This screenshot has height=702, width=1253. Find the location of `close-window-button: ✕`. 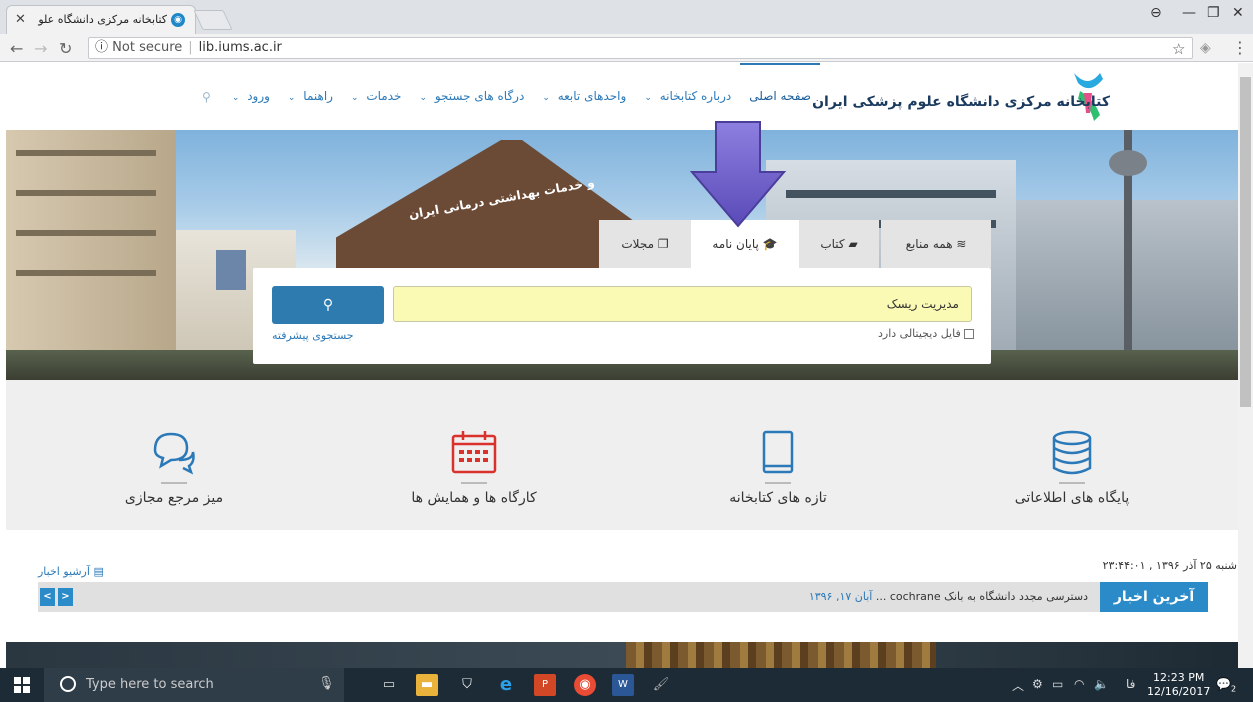

close-window-button: ✕ is located at coordinates (1238, 13).